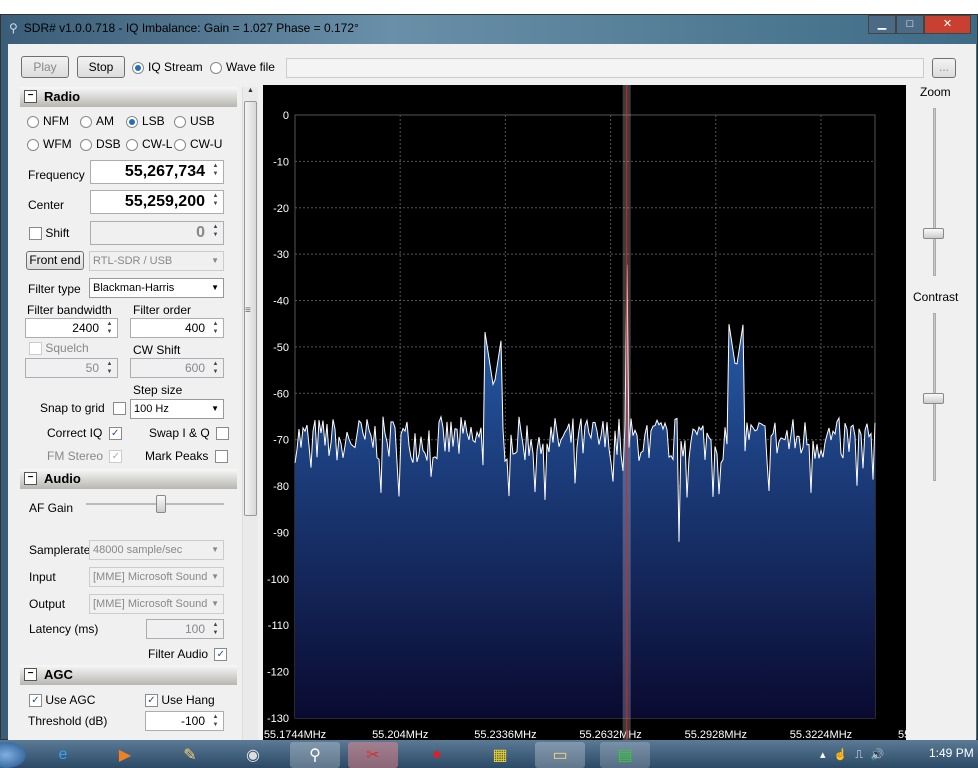 This screenshot has width=978, height=768. I want to click on contrast-label: Contrast, so click(936, 297).